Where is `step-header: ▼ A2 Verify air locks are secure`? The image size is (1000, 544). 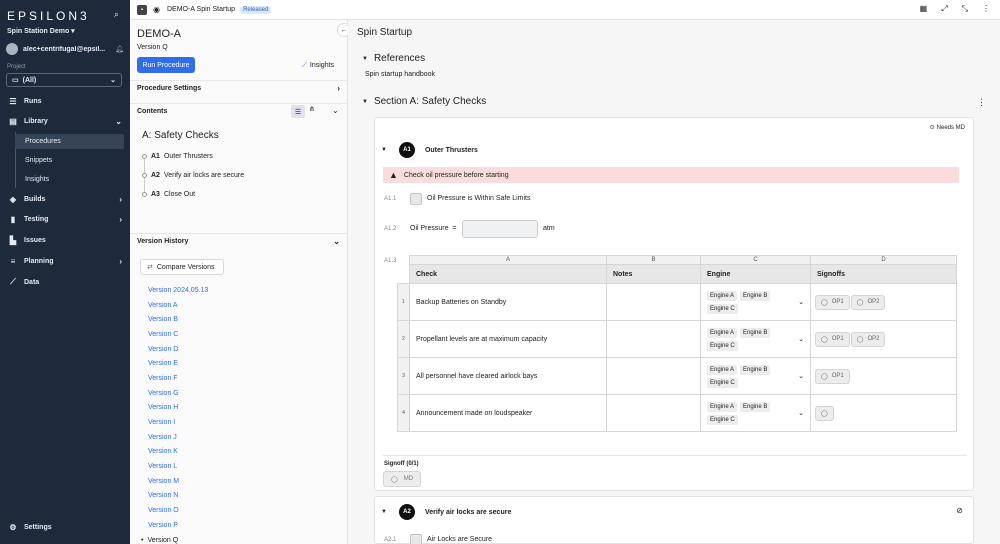 step-header: ▼ A2 Verify air locks are secure is located at coordinates (446, 512).